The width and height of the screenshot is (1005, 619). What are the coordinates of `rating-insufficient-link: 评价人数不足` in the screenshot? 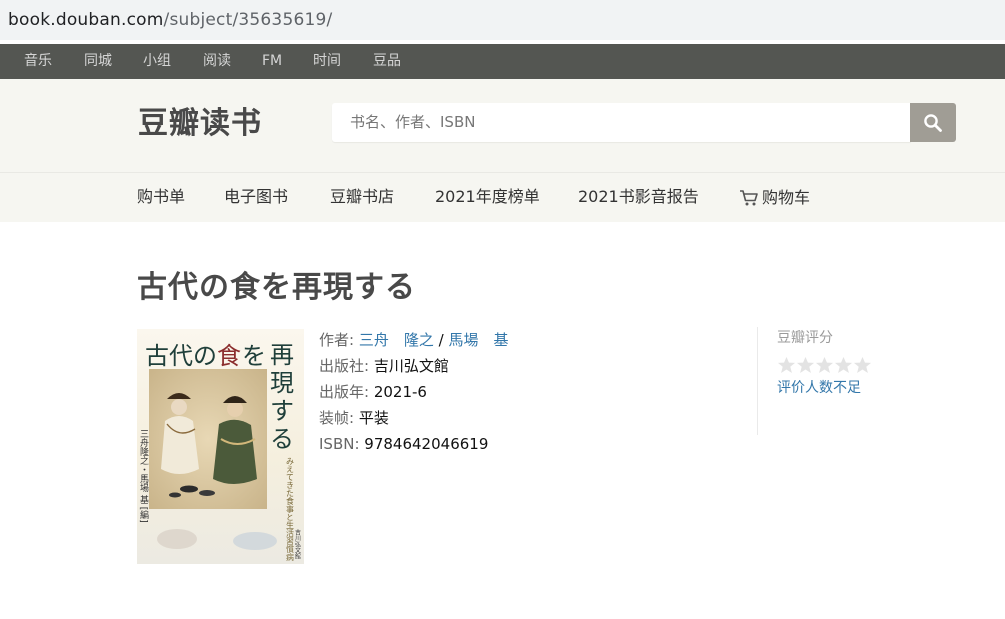 It's located at (819, 388).